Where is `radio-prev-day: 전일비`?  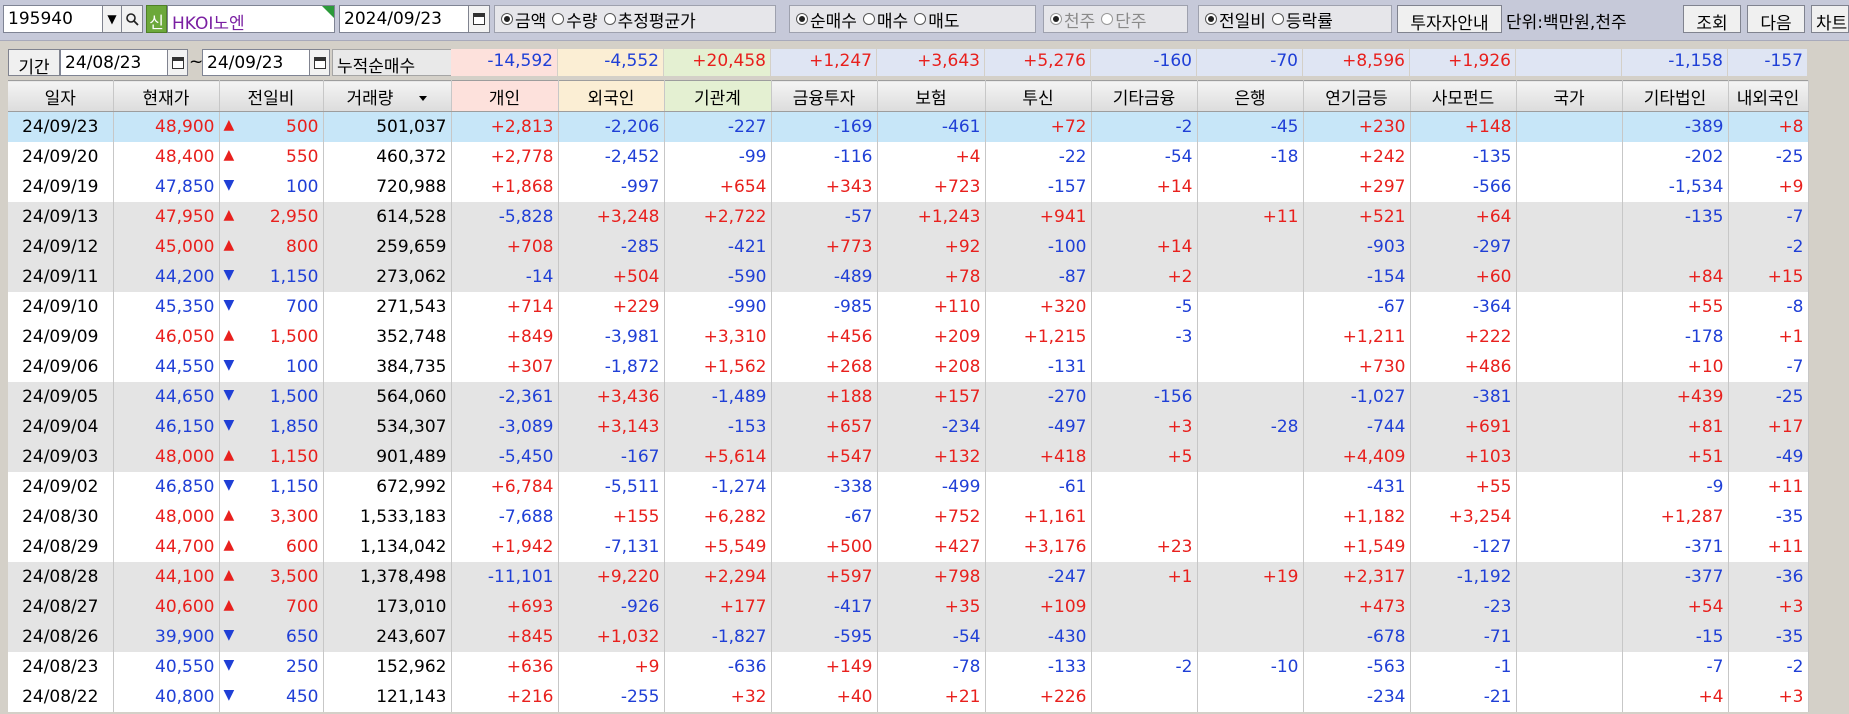 radio-prev-day: 전일비 is located at coordinates (1235, 19).